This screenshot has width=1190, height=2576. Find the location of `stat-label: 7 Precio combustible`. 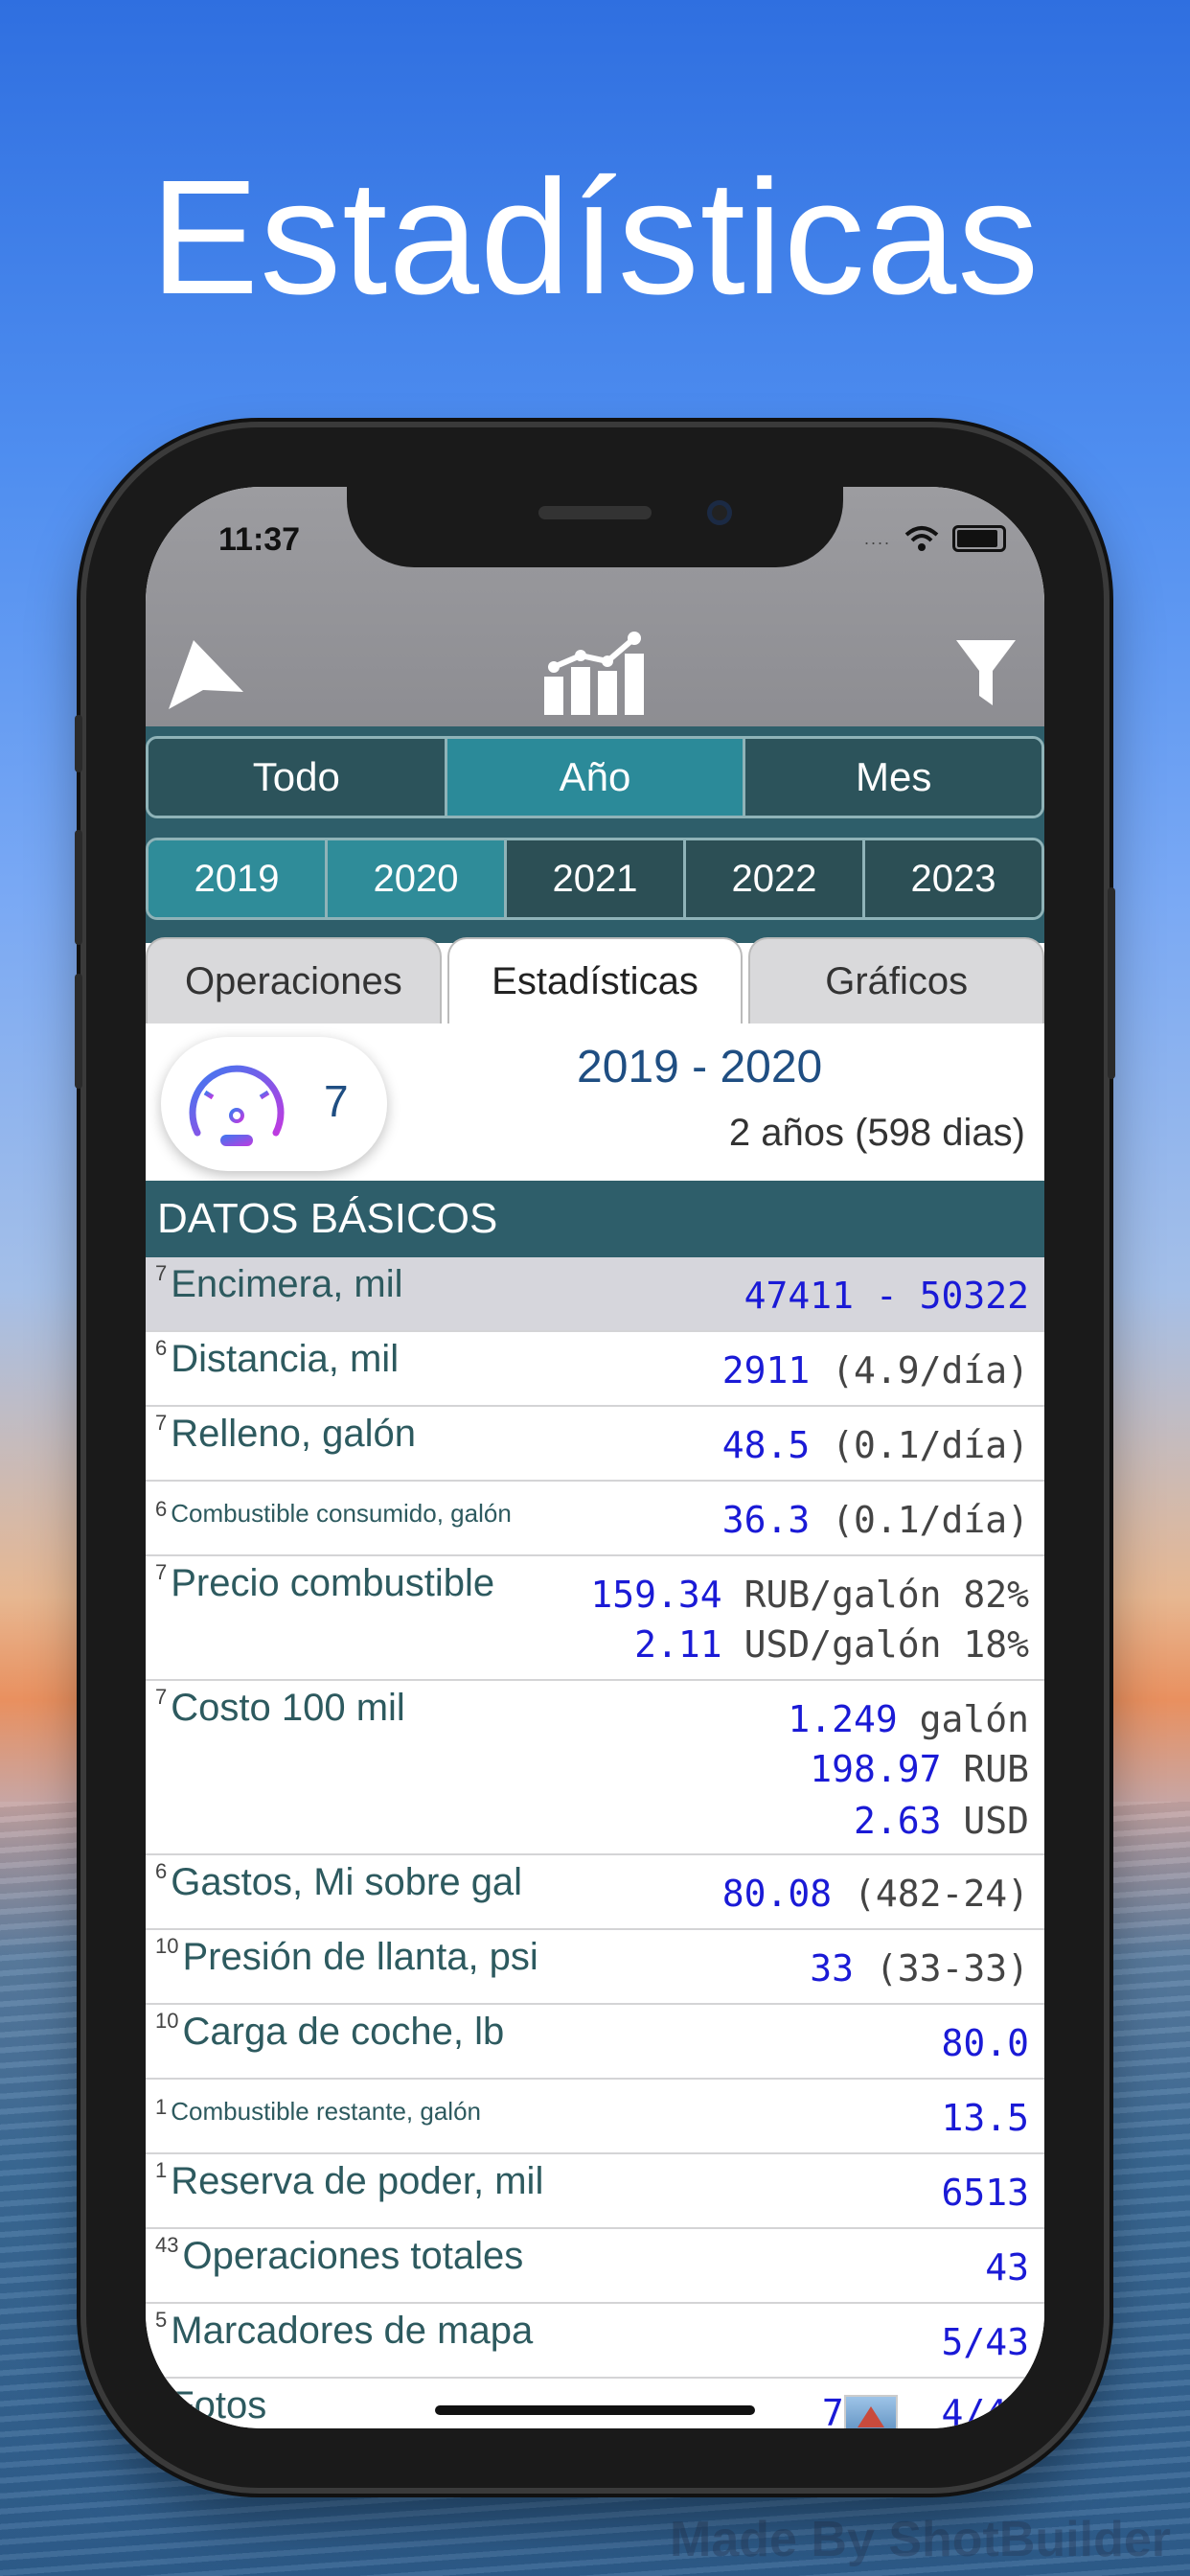

stat-label: 7 Precio combustible is located at coordinates (325, 1582).